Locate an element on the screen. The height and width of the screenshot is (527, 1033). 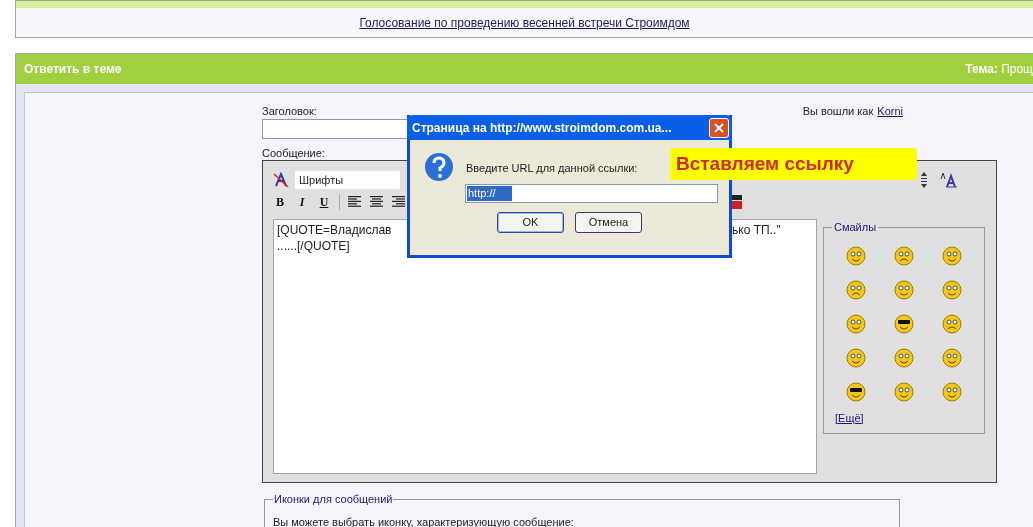
more-smileys-link: [Ещё] is located at coordinates (849, 417).